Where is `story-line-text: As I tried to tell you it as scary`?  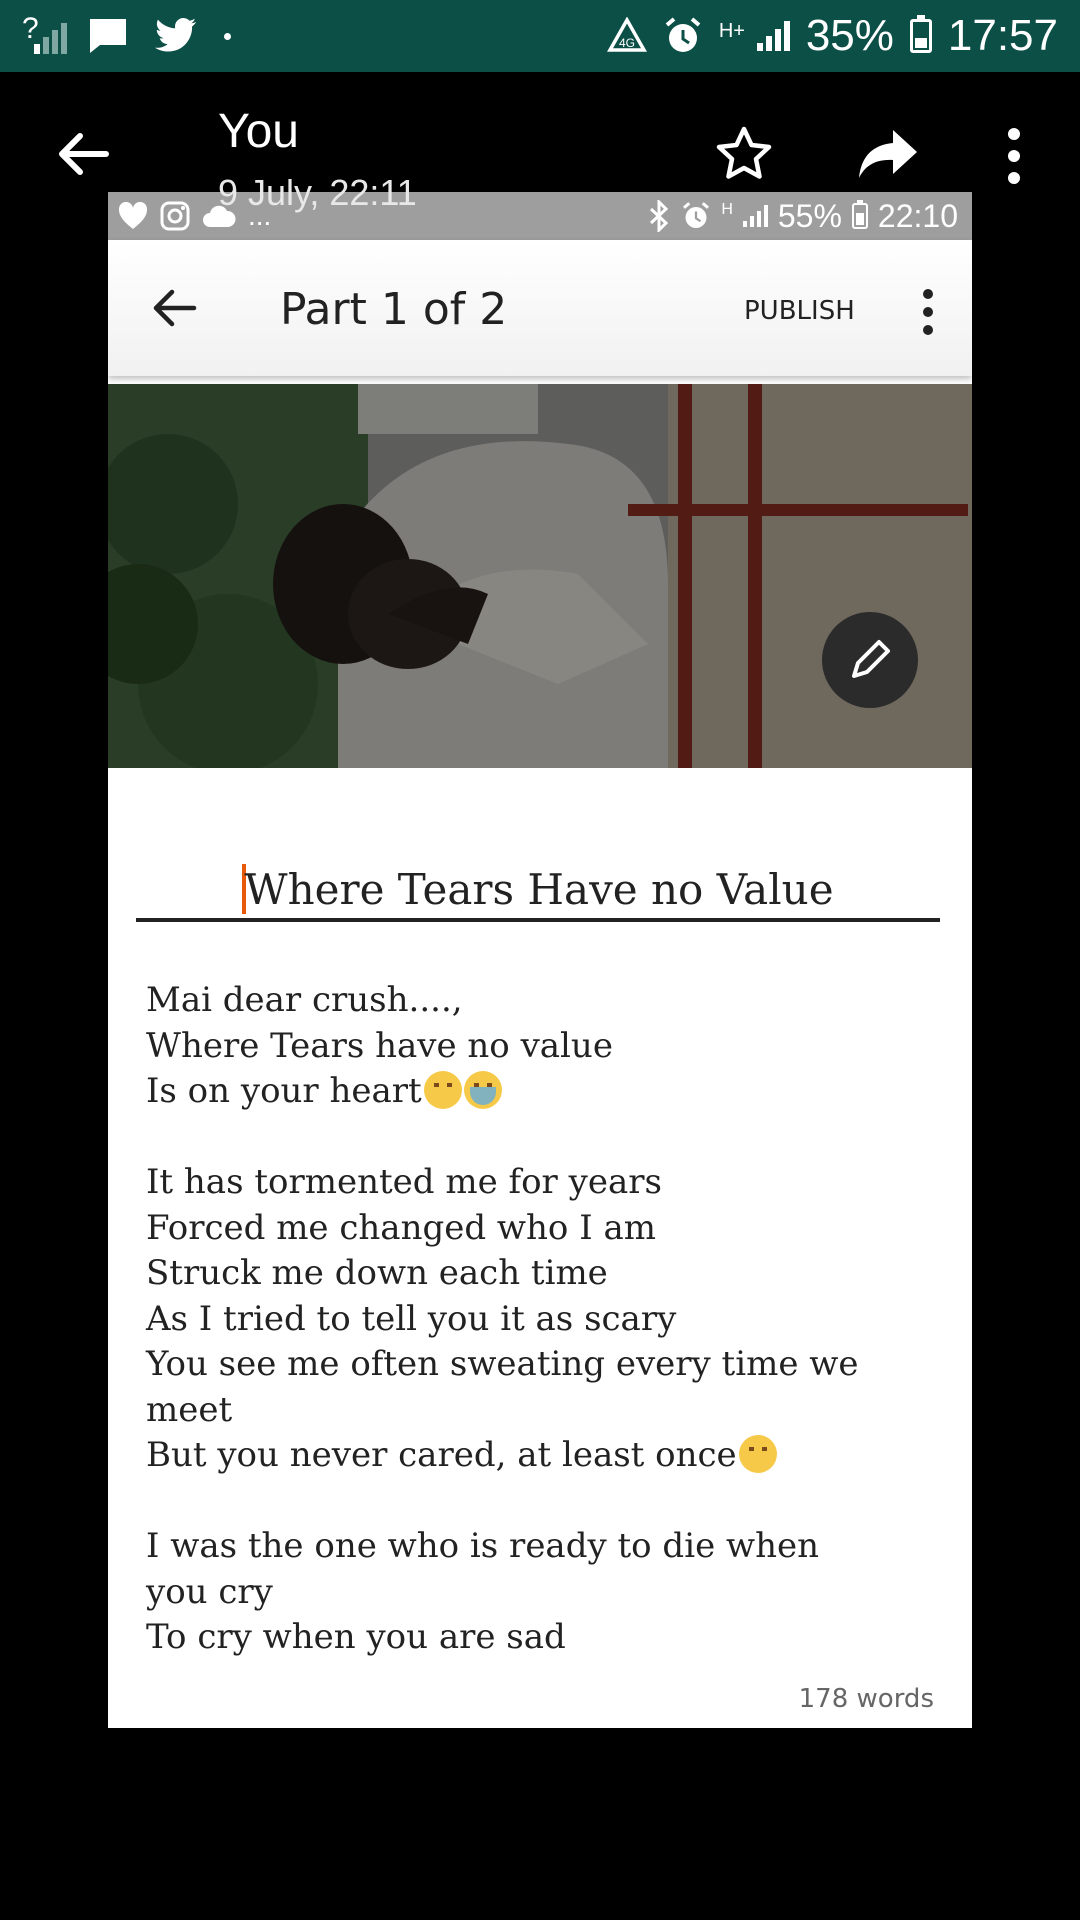
story-line-text: As I tried to tell you it as scary is located at coordinates (411, 1318).